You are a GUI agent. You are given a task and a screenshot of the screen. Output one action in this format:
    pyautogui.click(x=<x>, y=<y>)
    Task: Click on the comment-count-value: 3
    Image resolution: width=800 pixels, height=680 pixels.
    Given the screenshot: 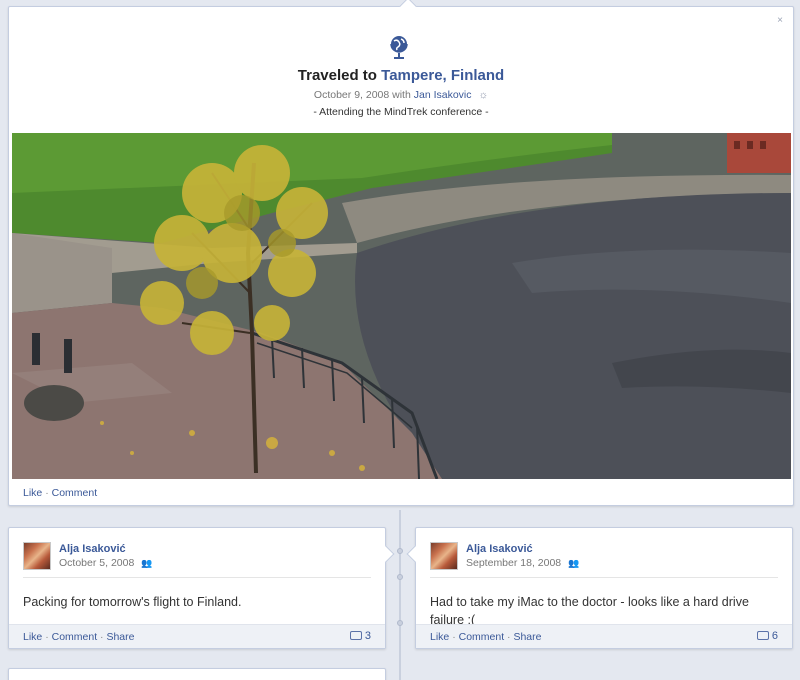 What is the action you would take?
    pyautogui.click(x=367, y=636)
    